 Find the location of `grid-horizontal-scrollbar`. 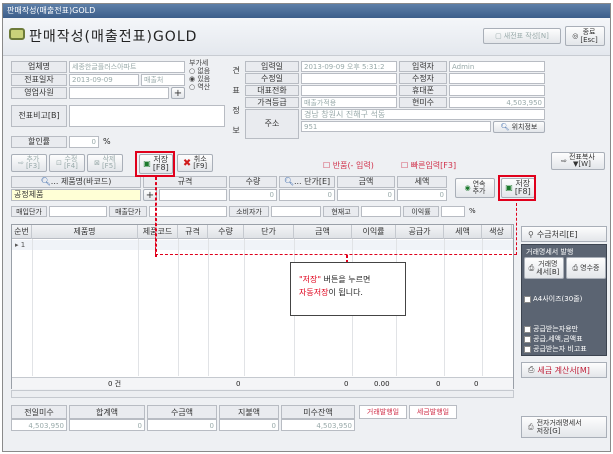

grid-horizontal-scrollbar is located at coordinates (262, 394).